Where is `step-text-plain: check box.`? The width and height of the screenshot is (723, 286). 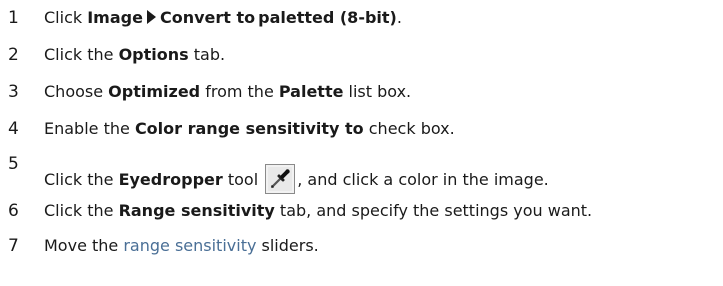
step-text-plain: check box. is located at coordinates (409, 128).